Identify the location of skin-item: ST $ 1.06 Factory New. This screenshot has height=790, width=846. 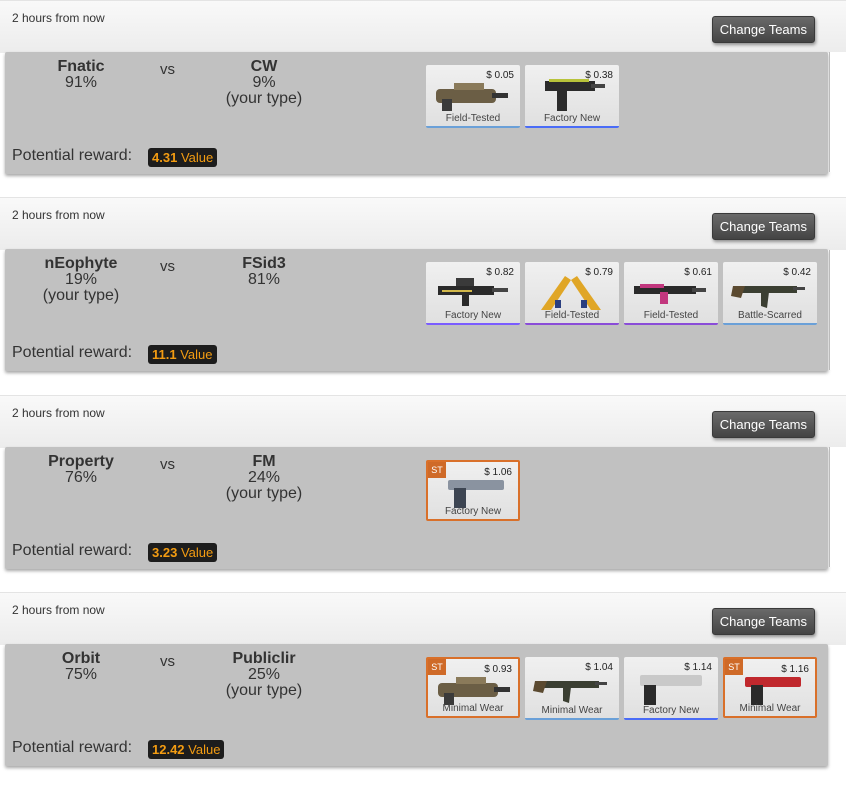
(473, 490).